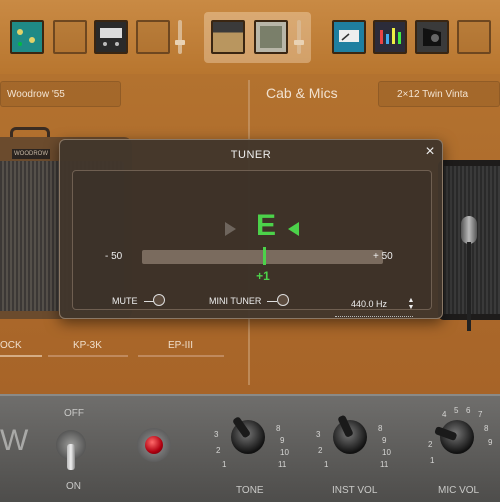 The image size is (500, 502). I want to click on reference-frequency: 440.0 Hz, so click(369, 304).